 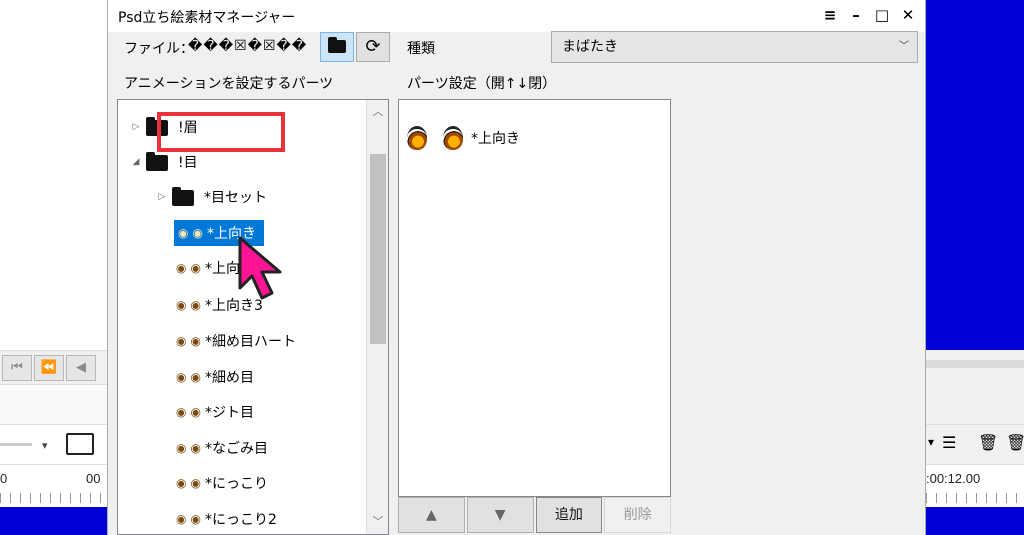 What do you see at coordinates (4, 478) in the screenshot?
I see `ruler-label: 0` at bounding box center [4, 478].